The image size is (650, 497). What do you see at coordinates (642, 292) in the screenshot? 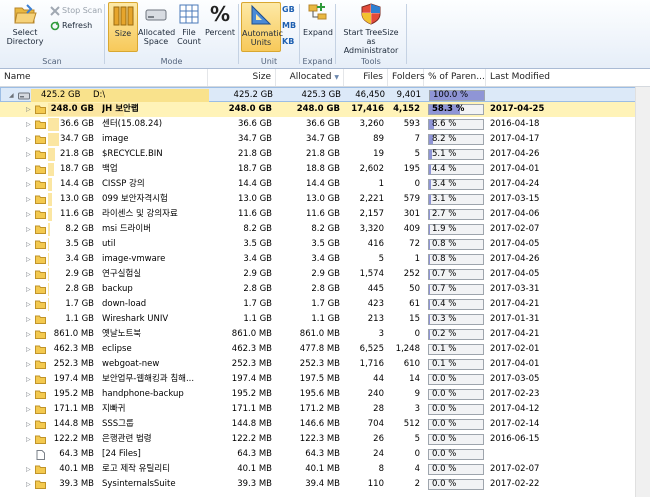
I see `vertical-scrollbar` at bounding box center [642, 292].